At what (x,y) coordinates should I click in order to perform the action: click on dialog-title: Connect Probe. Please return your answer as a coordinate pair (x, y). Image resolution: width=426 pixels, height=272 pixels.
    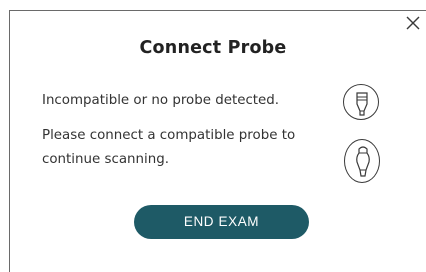
    Looking at the image, I should click on (213, 48).